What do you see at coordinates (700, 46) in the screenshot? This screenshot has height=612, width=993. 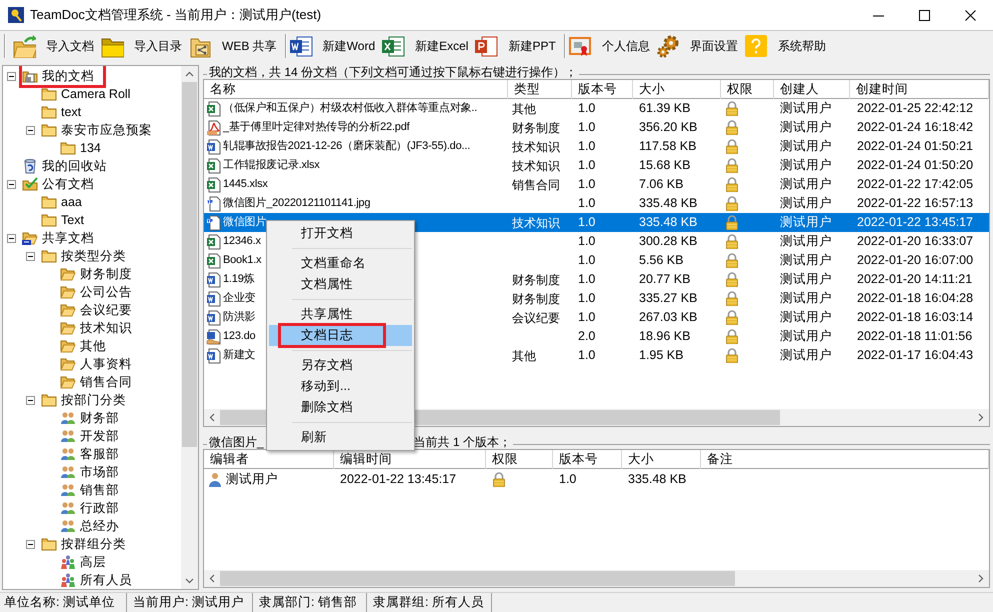 I see `toolbar-button: 界面设置` at bounding box center [700, 46].